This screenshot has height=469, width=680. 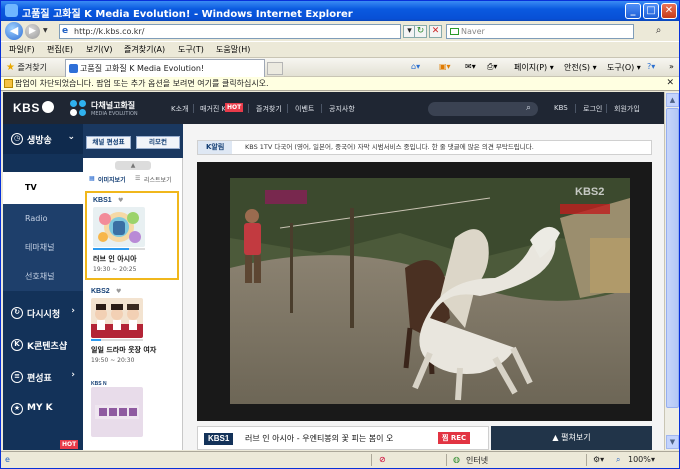 I want to click on user-icon: ★, so click(x=17, y=409).